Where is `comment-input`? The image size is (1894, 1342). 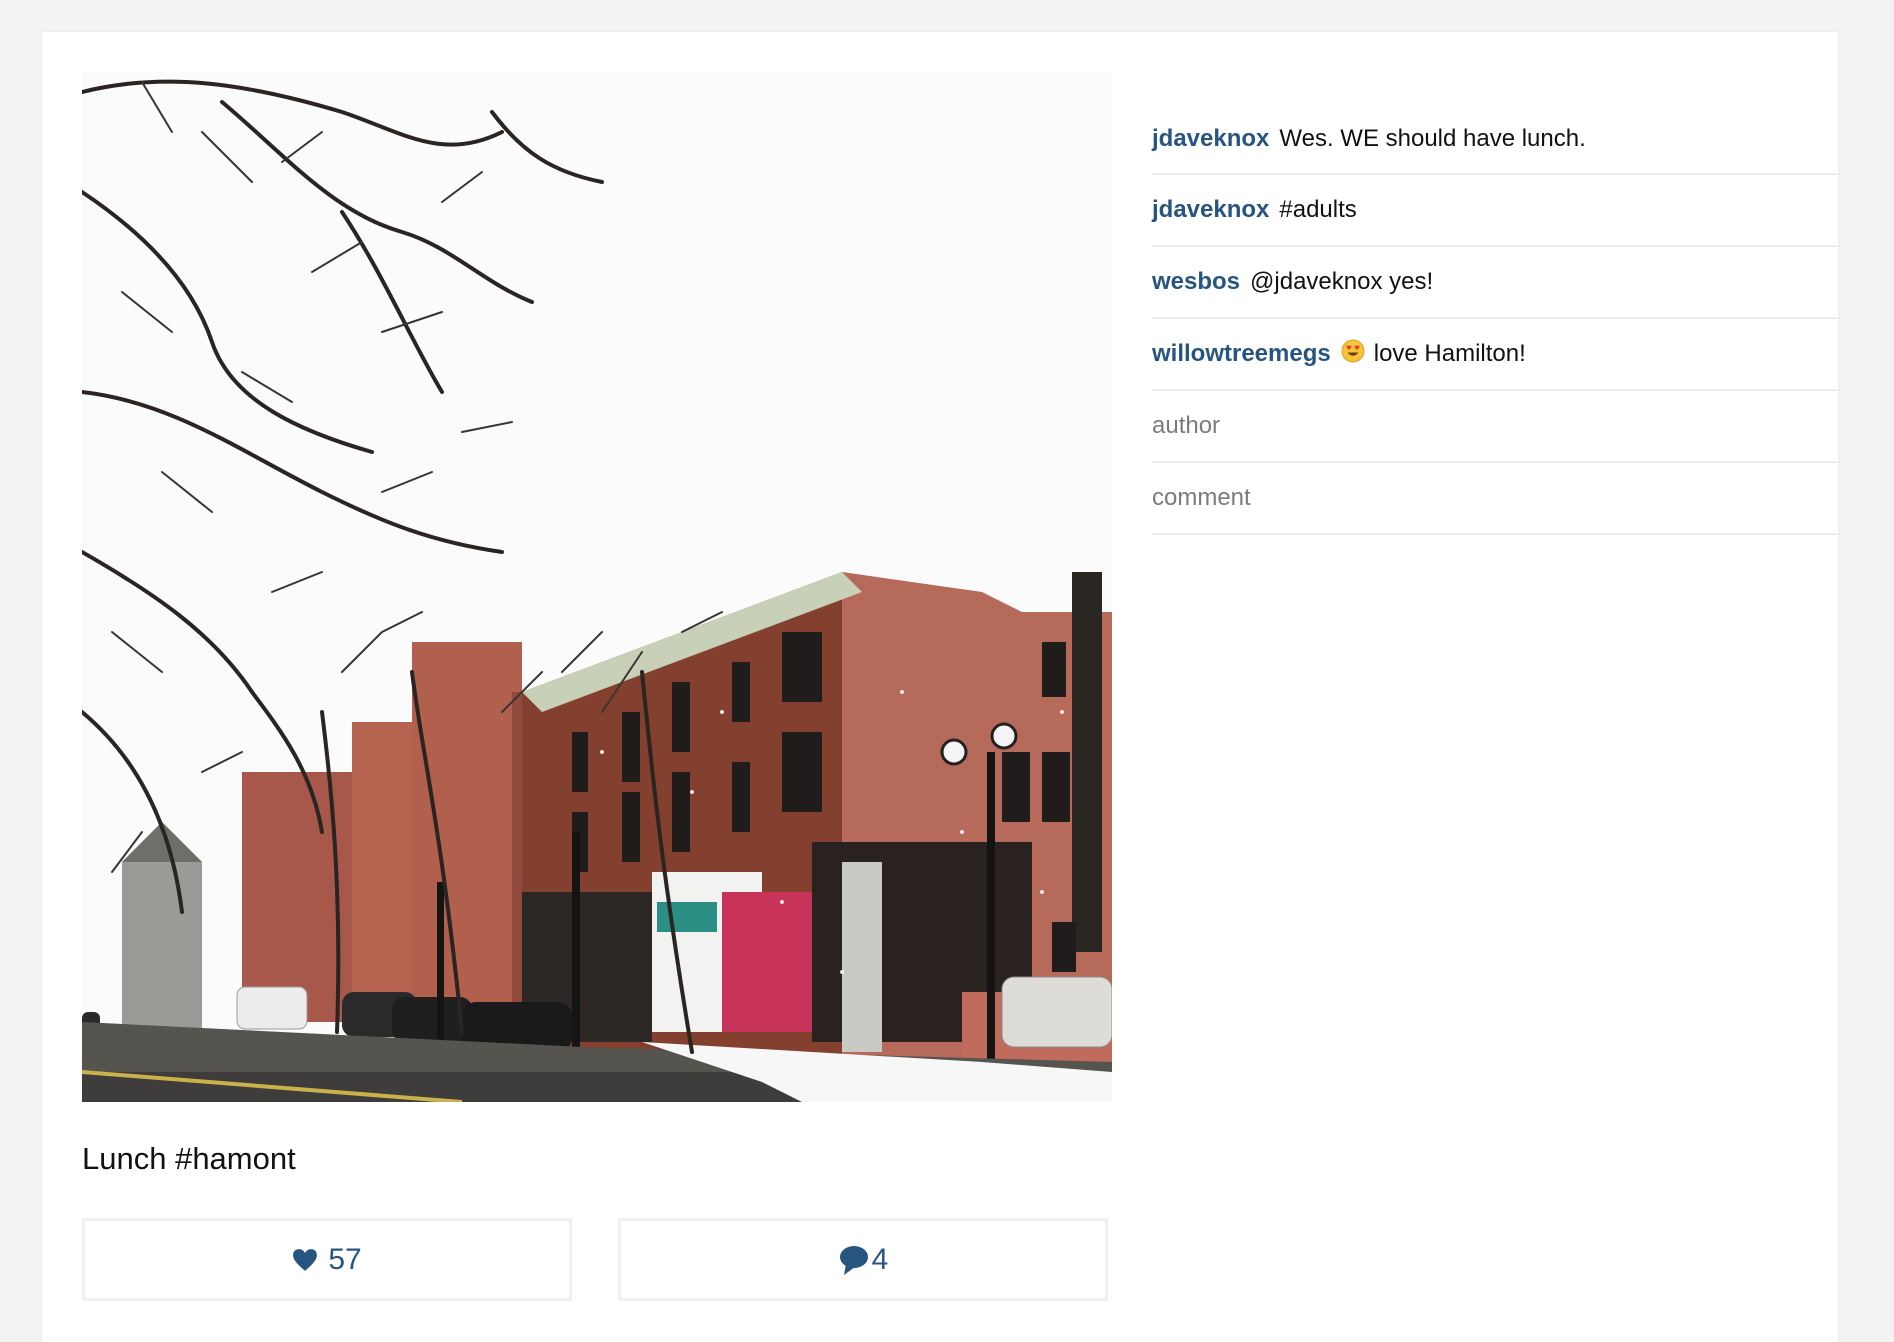
comment-input is located at coordinates (1496, 499).